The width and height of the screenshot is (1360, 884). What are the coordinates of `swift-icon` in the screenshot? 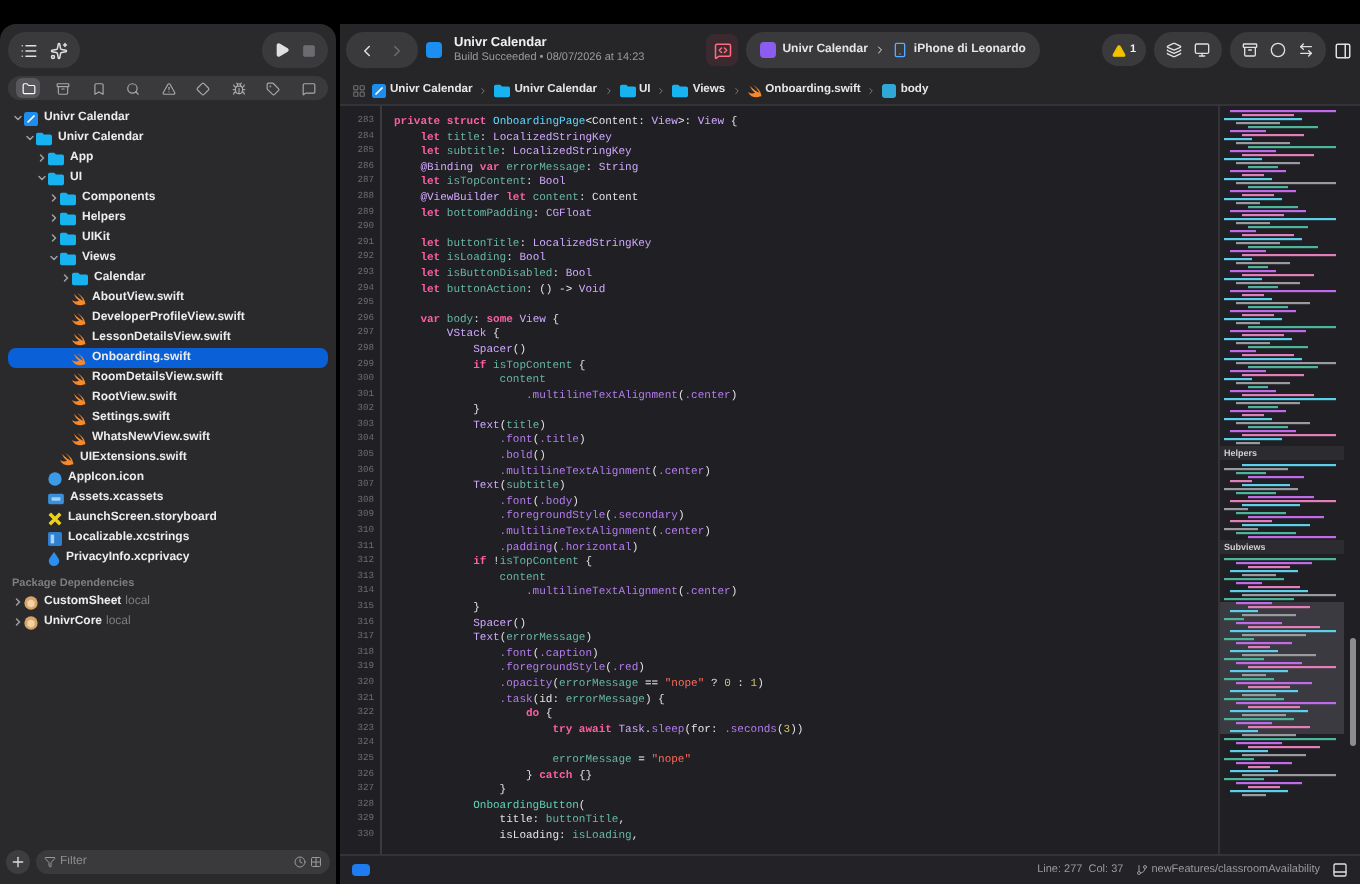 It's located at (754, 90).